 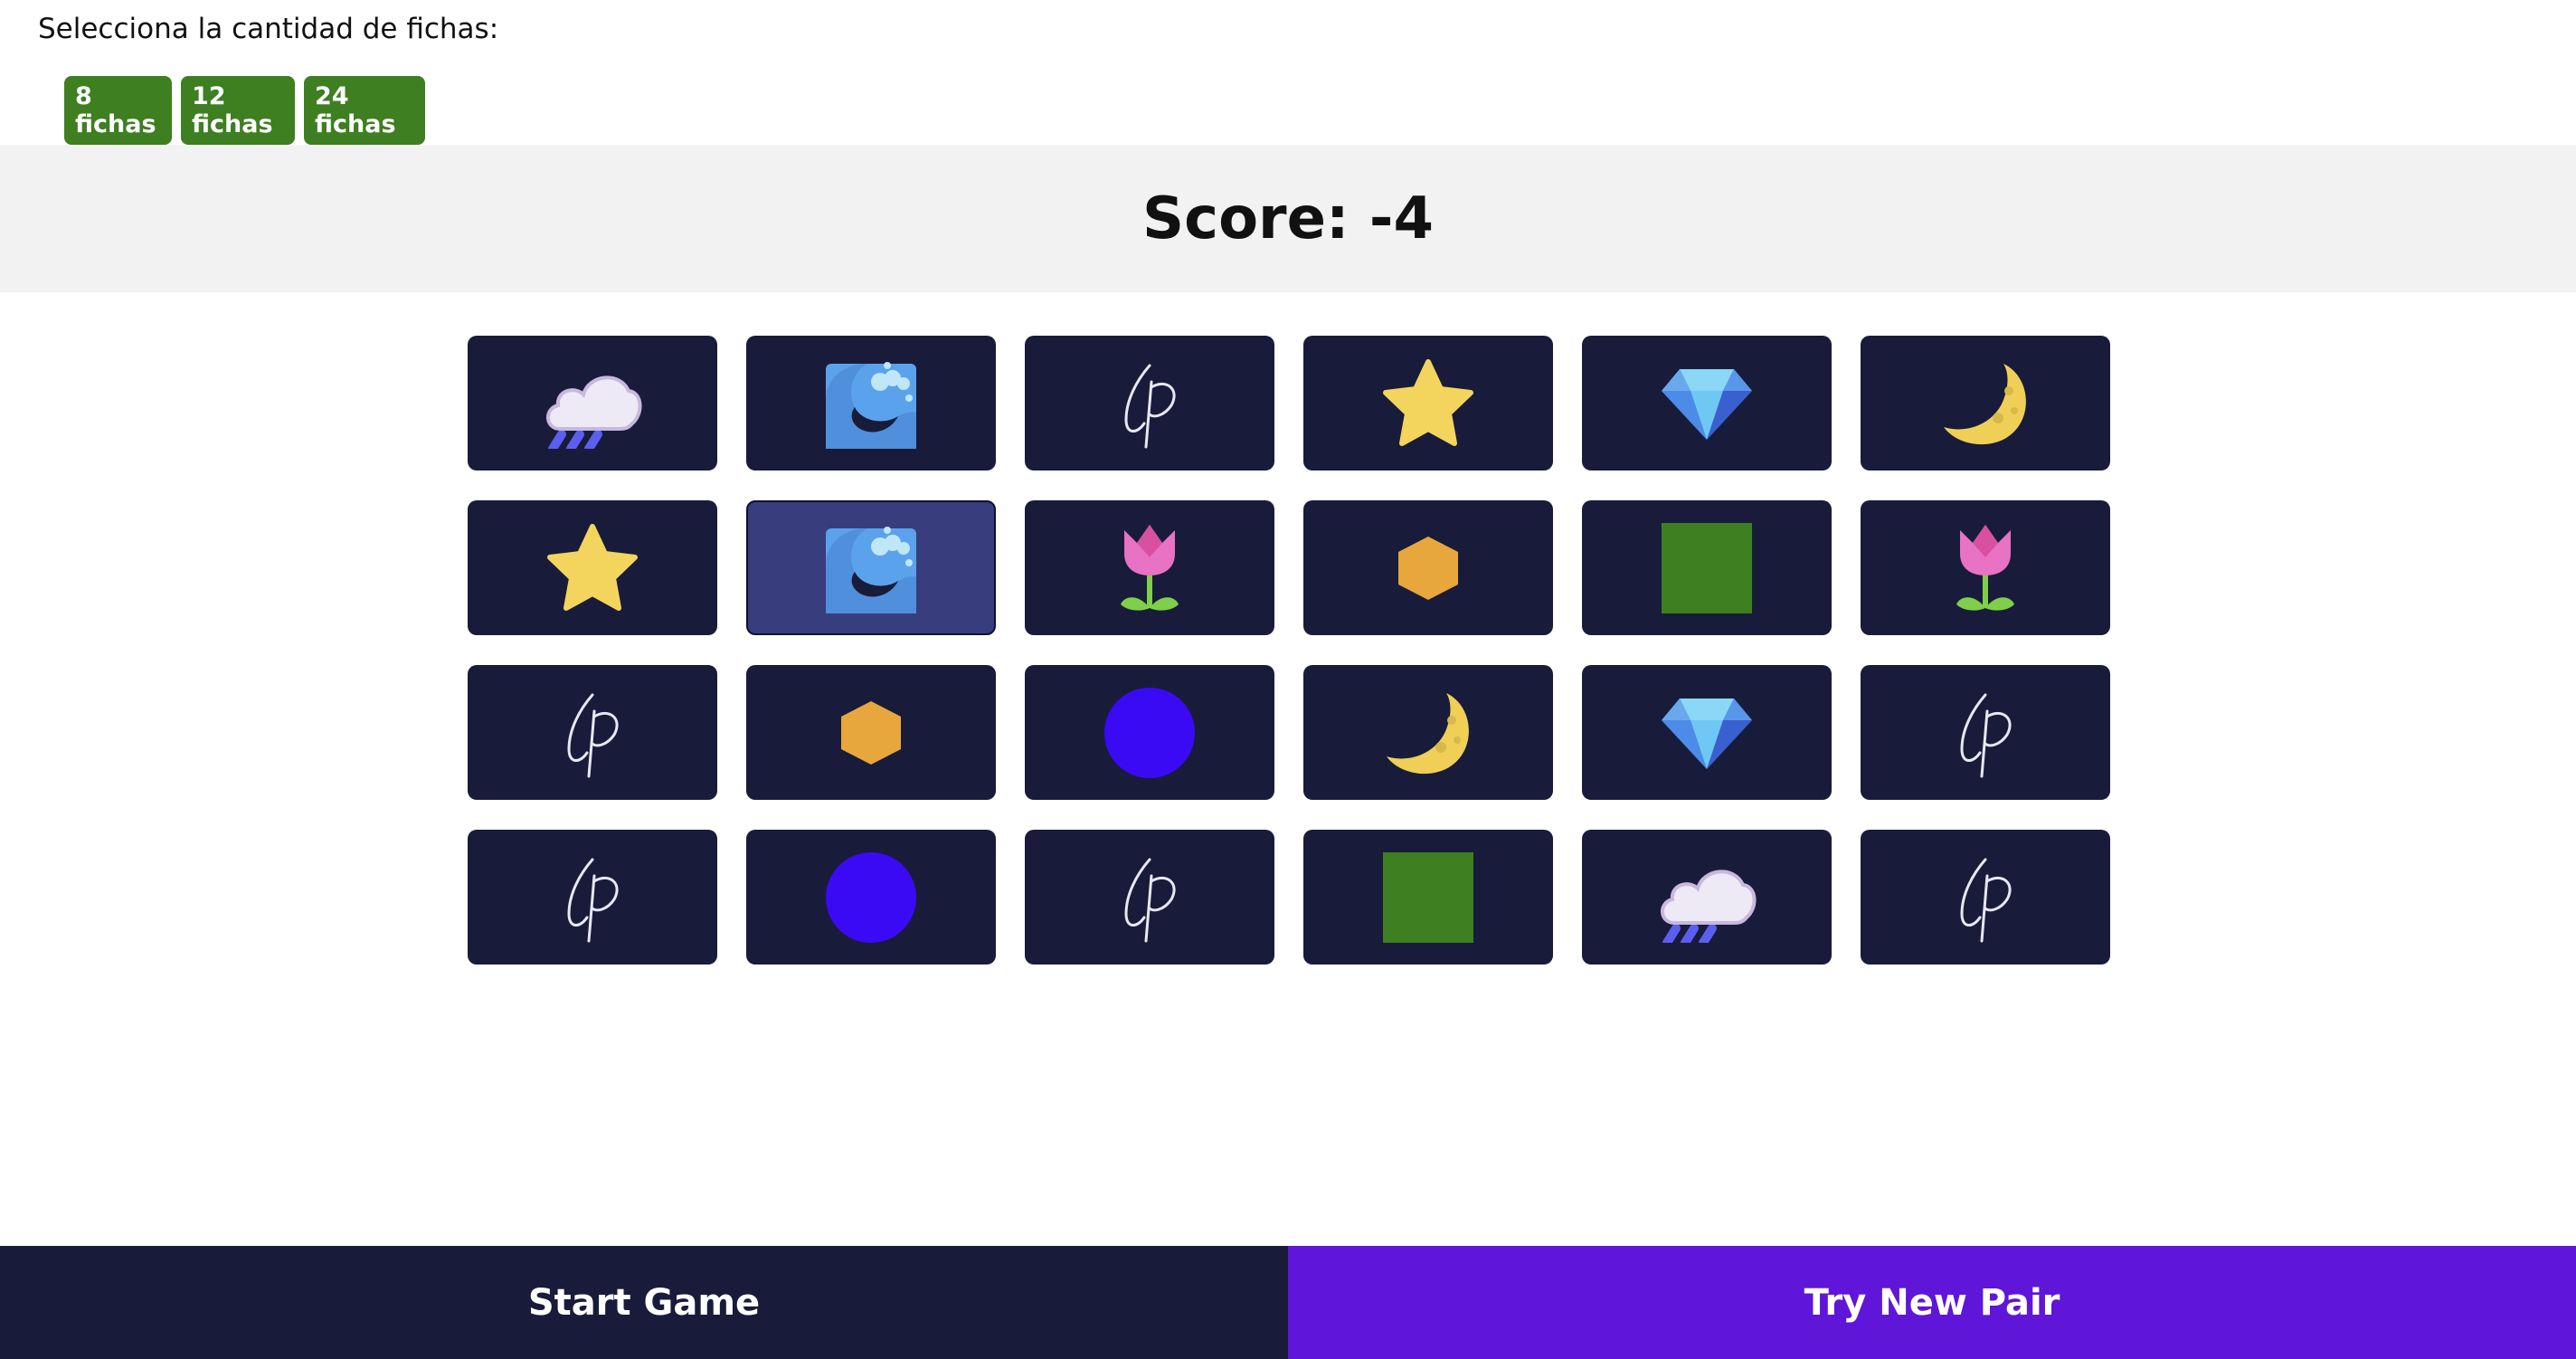 I want to click on score-bar: Score: -4, so click(x=1288, y=218).